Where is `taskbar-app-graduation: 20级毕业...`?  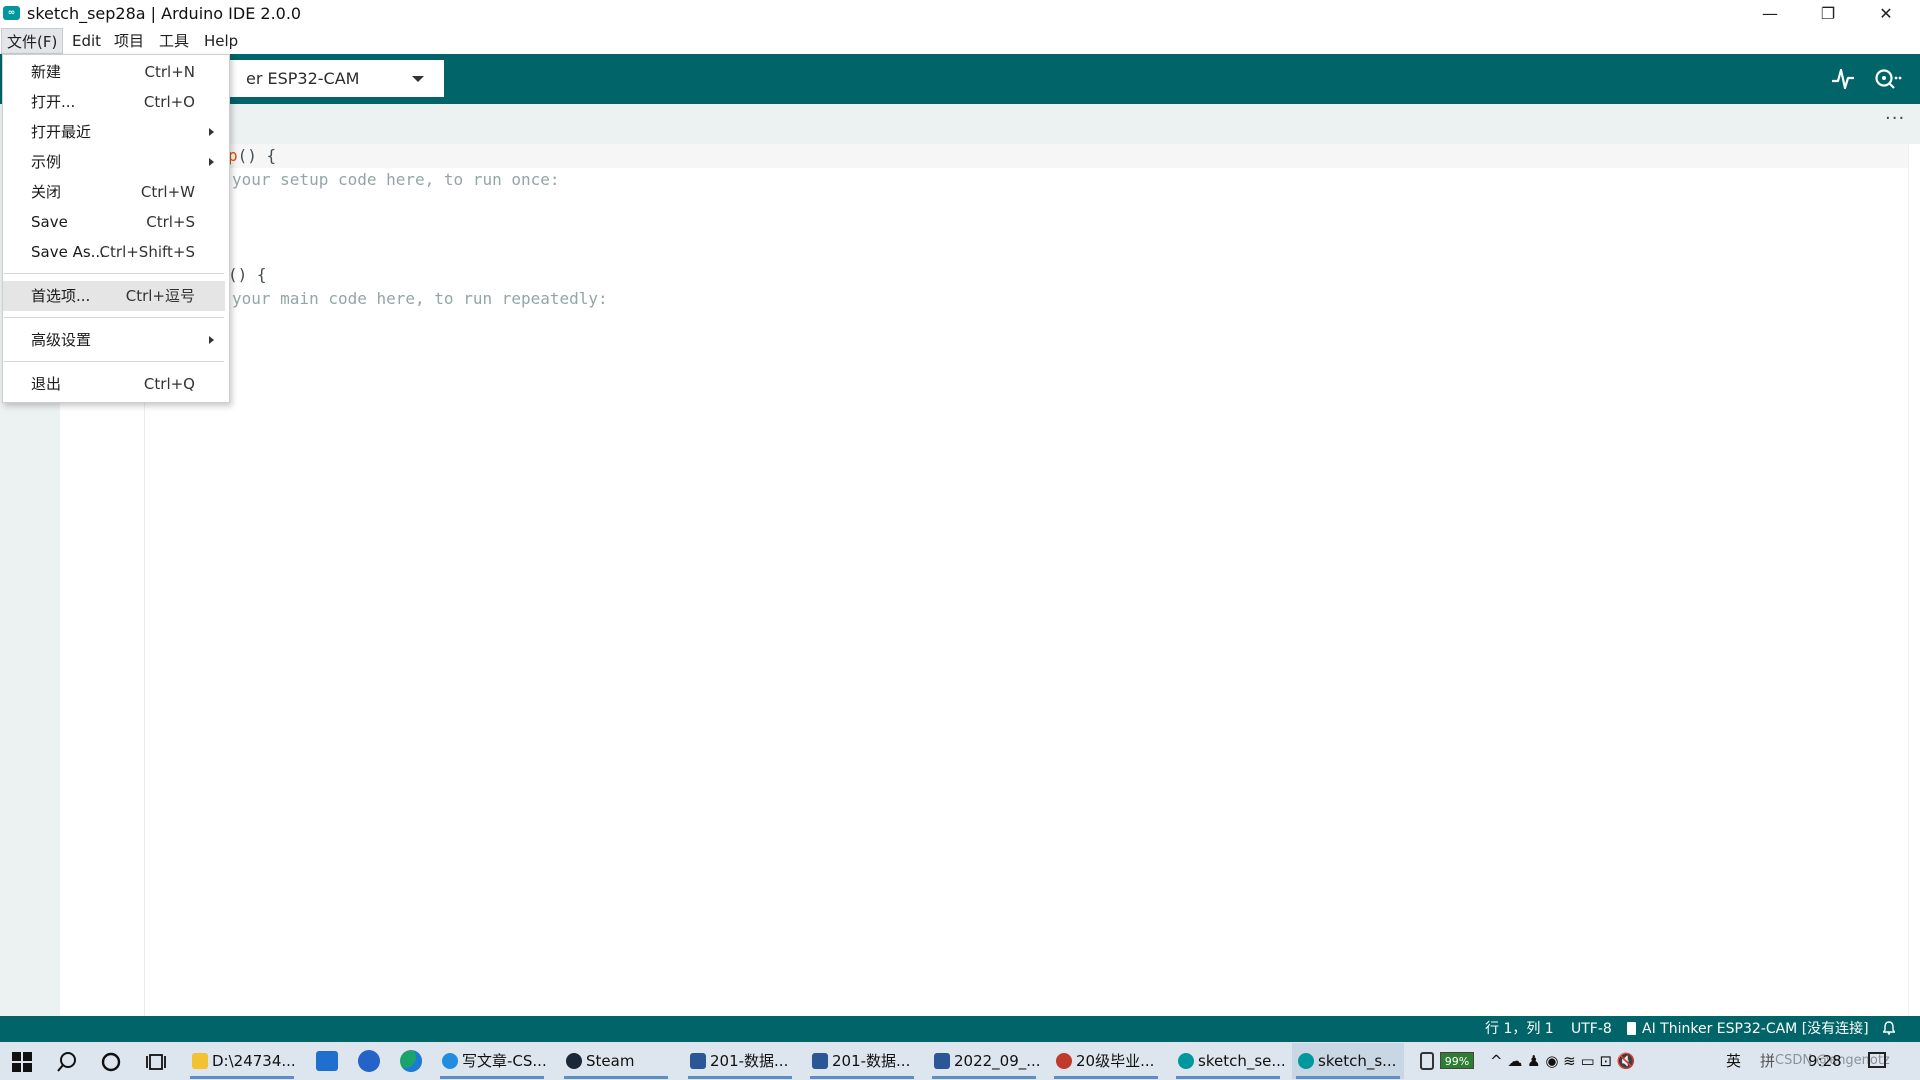 taskbar-app-graduation: 20级毕业... is located at coordinates (1106, 1061).